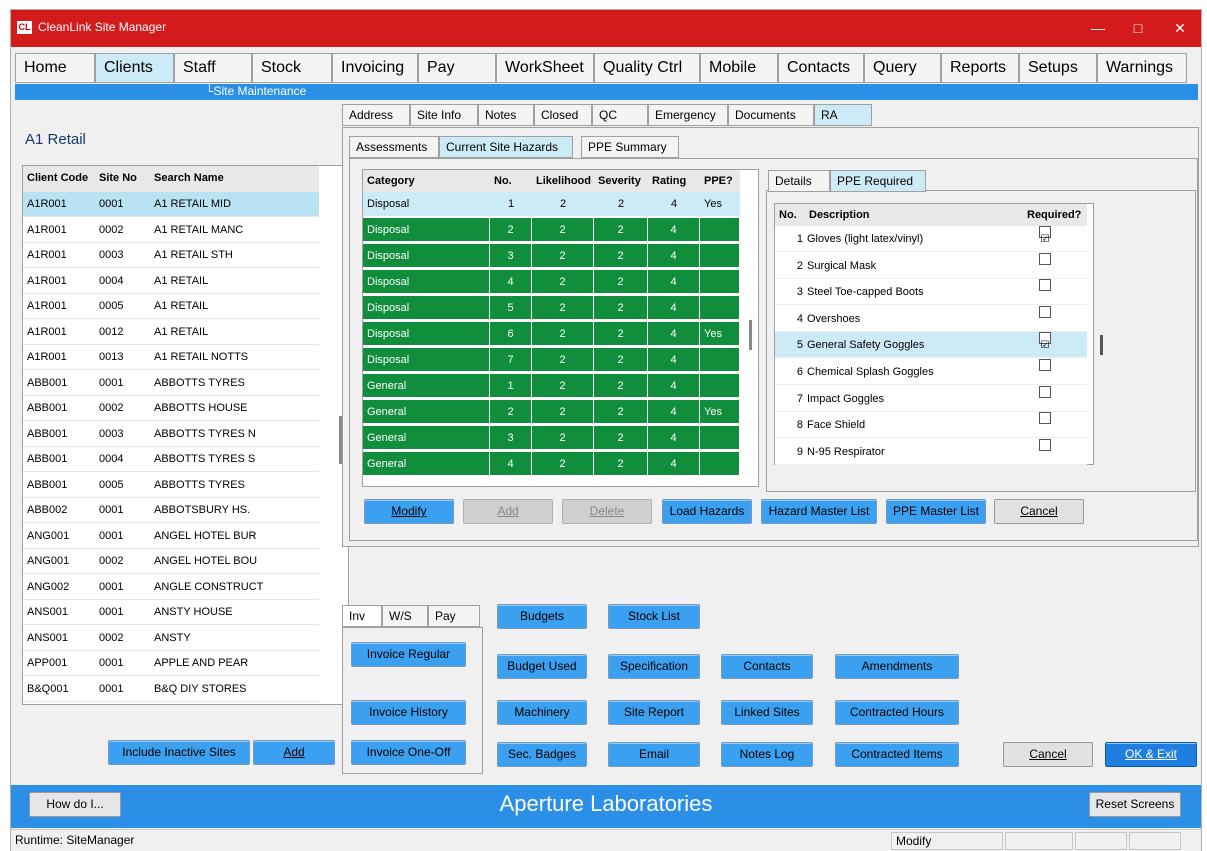 This screenshot has height=851, width=1207. What do you see at coordinates (931, 398) in the screenshot?
I see `ppe-row: 7 Impact Goggles` at bounding box center [931, 398].